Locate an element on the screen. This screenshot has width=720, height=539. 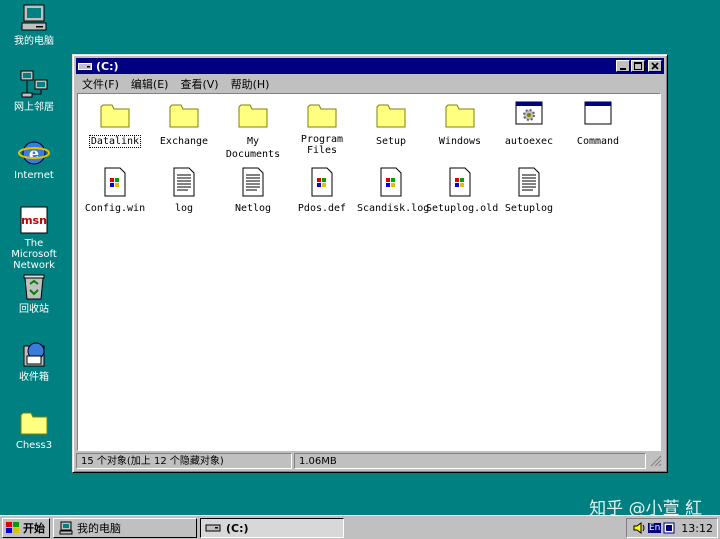
network-icon is located at coordinates (34, 84).